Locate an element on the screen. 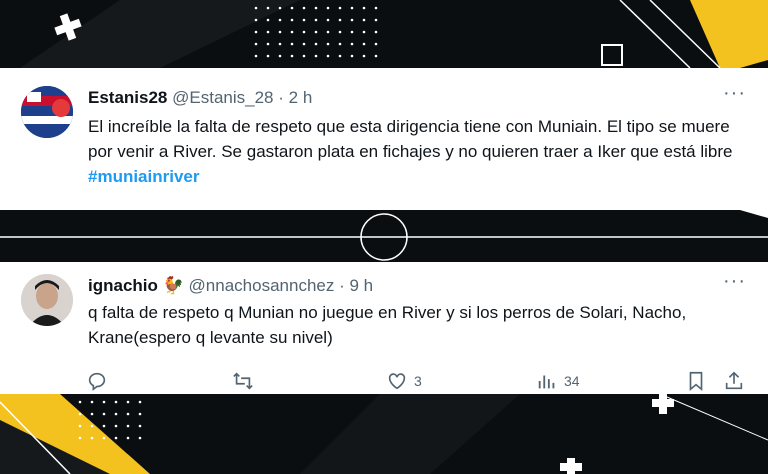  reply-icon is located at coordinates (97, 381).